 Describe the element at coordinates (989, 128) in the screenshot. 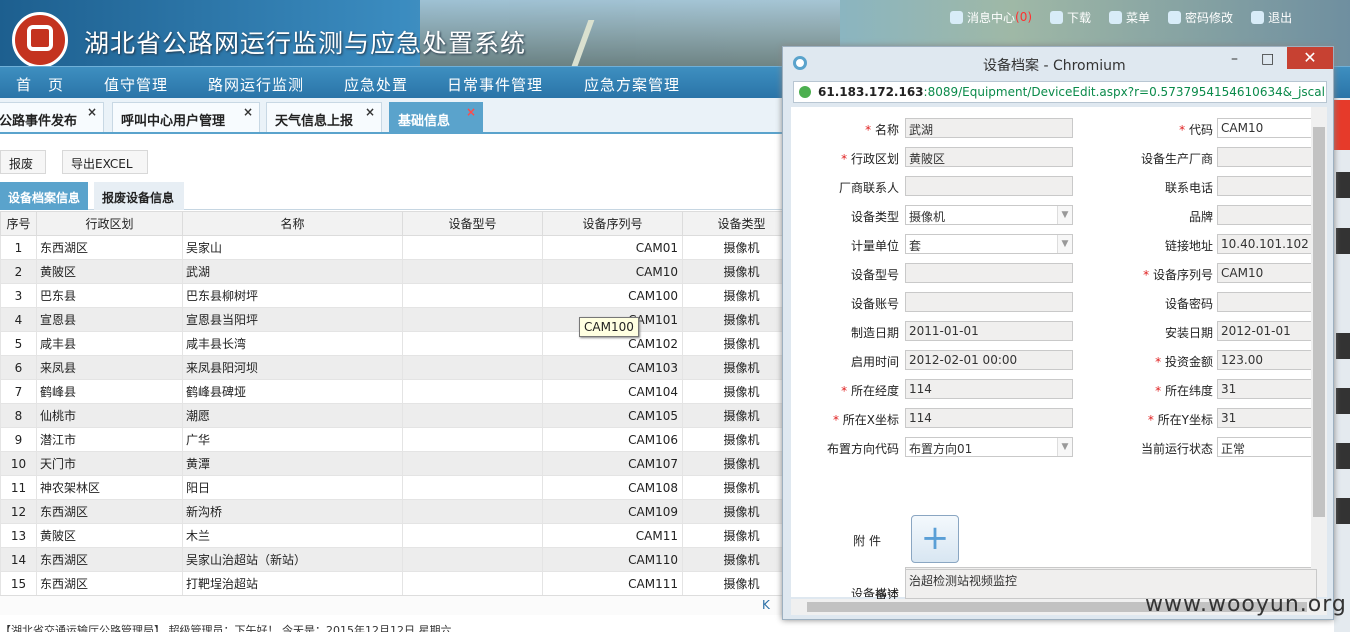

I see `name-field: 武湖` at that location.